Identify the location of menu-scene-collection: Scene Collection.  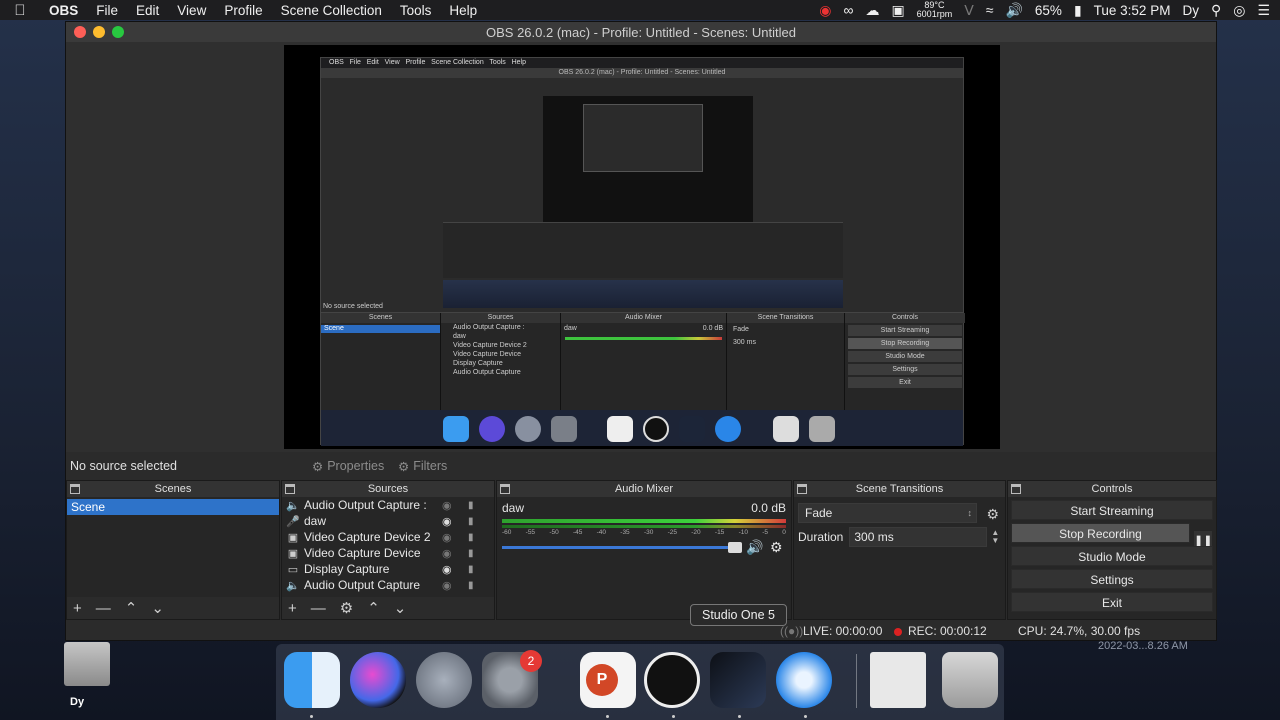
(331, 10).